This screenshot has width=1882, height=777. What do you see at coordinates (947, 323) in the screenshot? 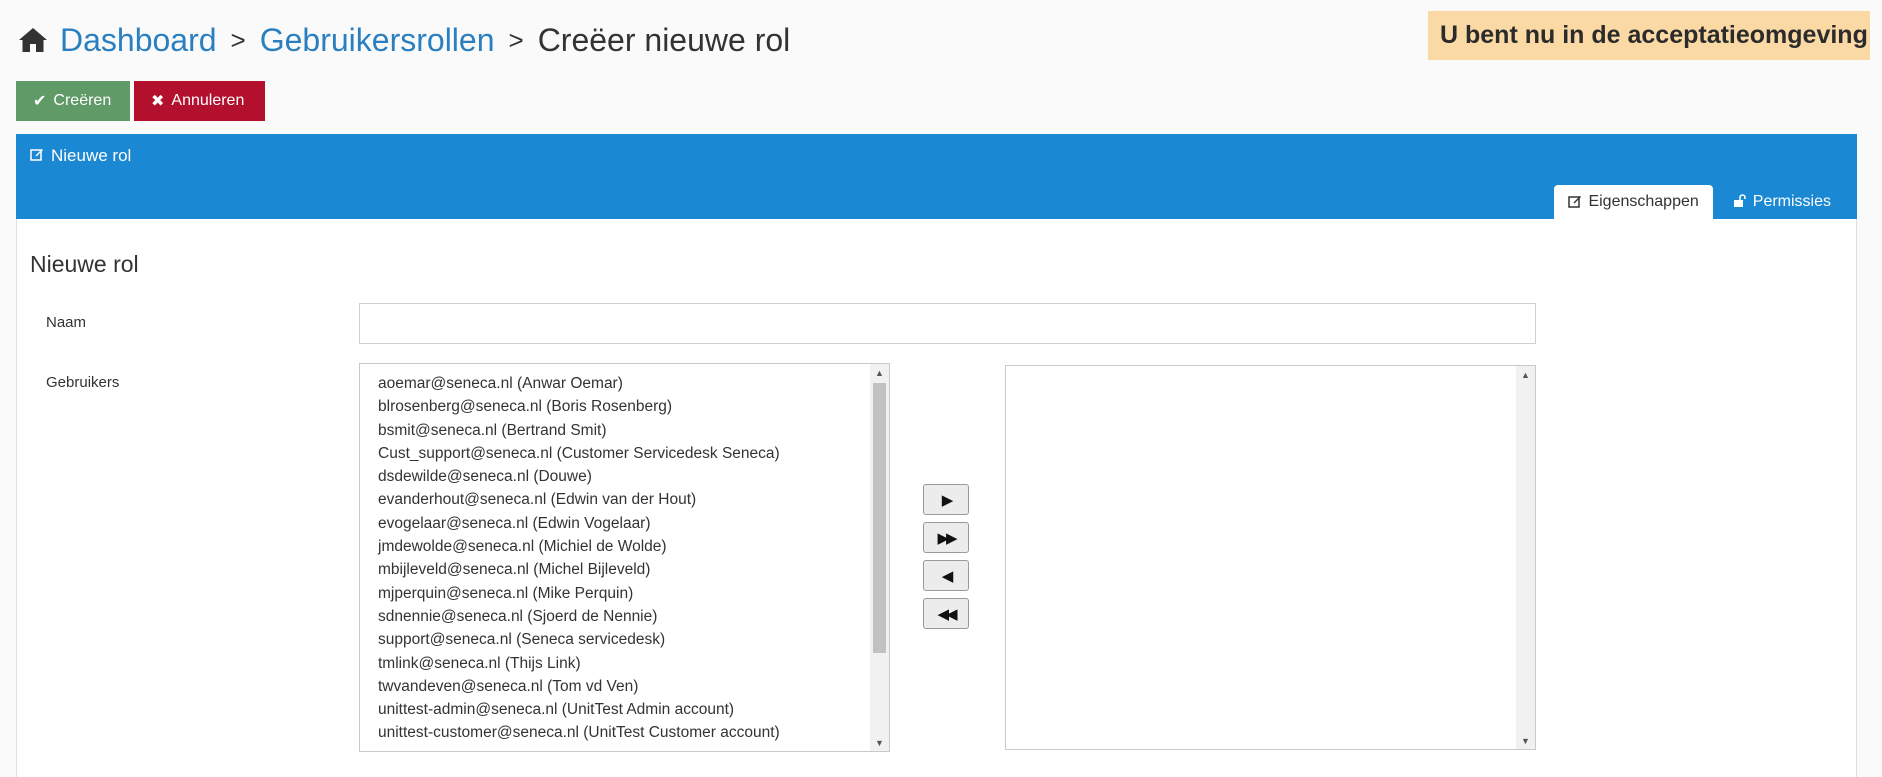
I see `name-input` at bounding box center [947, 323].